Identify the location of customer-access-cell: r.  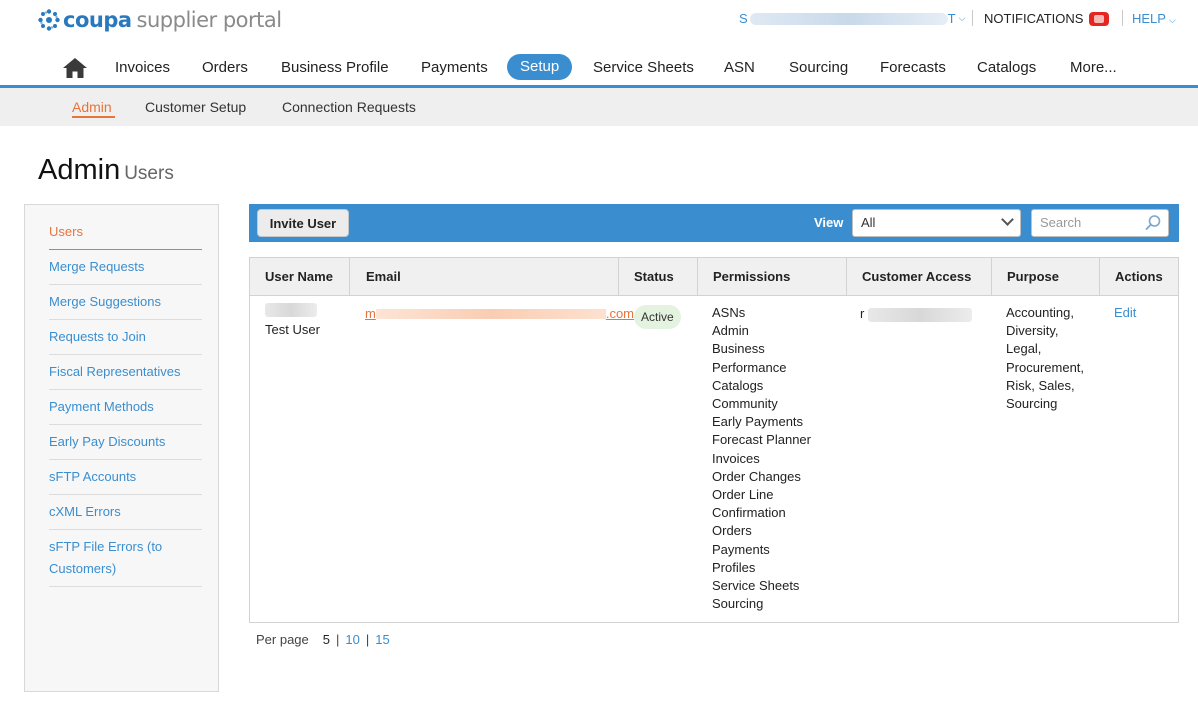
(916, 314).